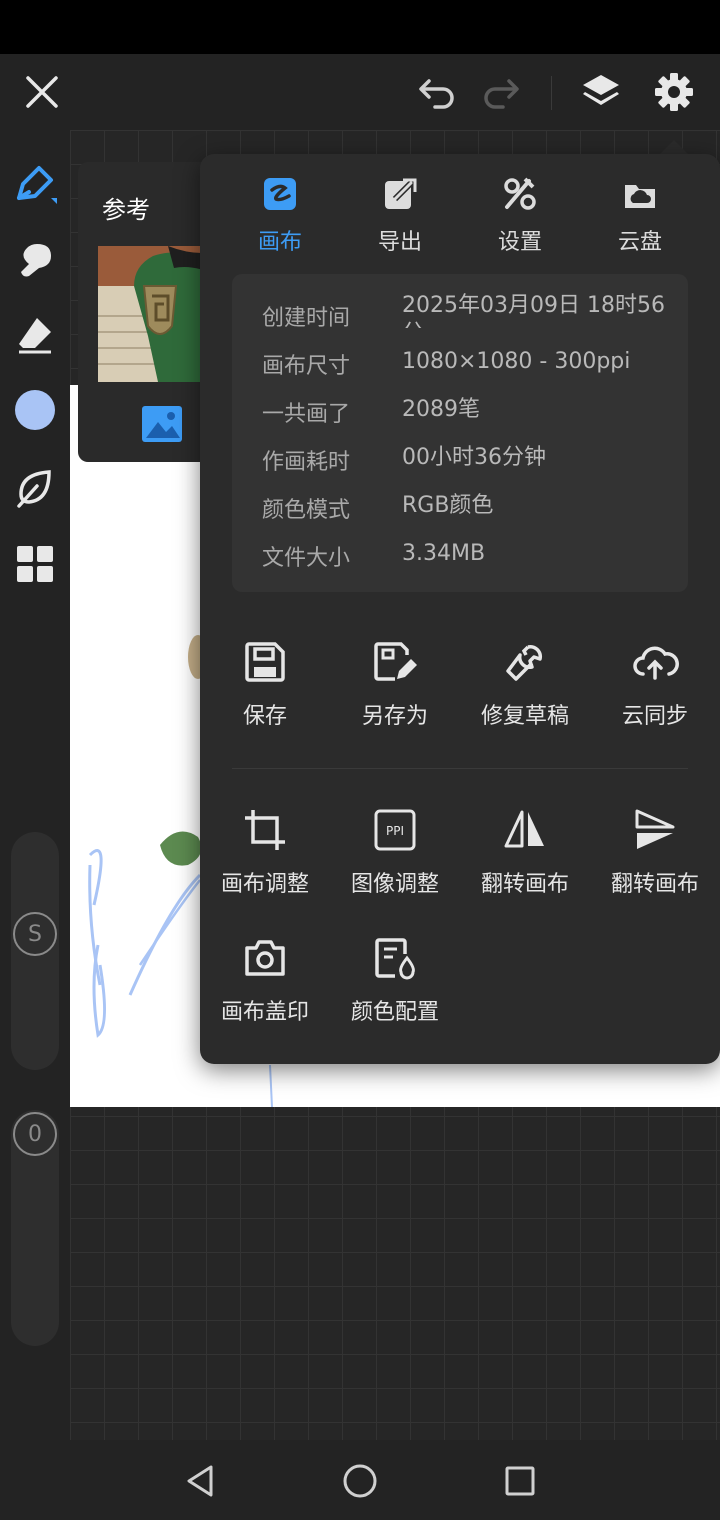 Image resolution: width=720 pixels, height=1520 pixels. Describe the element at coordinates (35, 1134) in the screenshot. I see `opacity-slider-knob: 0` at that location.